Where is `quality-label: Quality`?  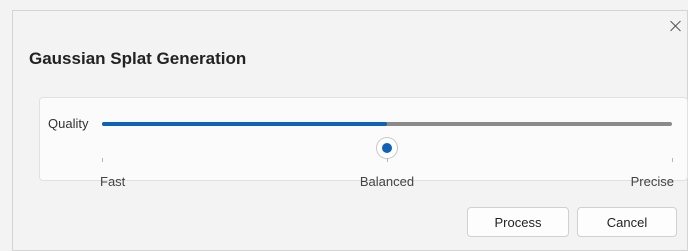
quality-label: Quality is located at coordinates (68, 123).